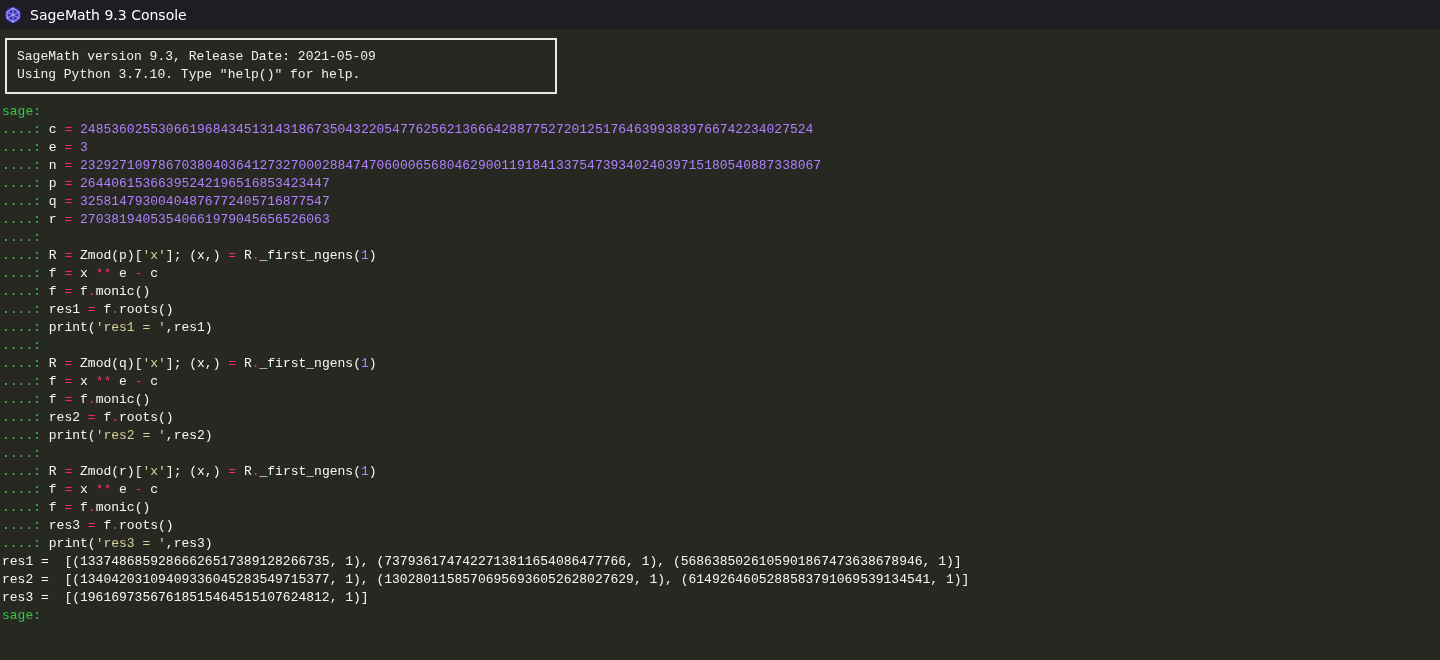 Image resolution: width=1440 pixels, height=660 pixels. What do you see at coordinates (197, 57) in the screenshot?
I see `banner-line: SageMath version 9.3, Release Date: 2021-05-09` at bounding box center [197, 57].